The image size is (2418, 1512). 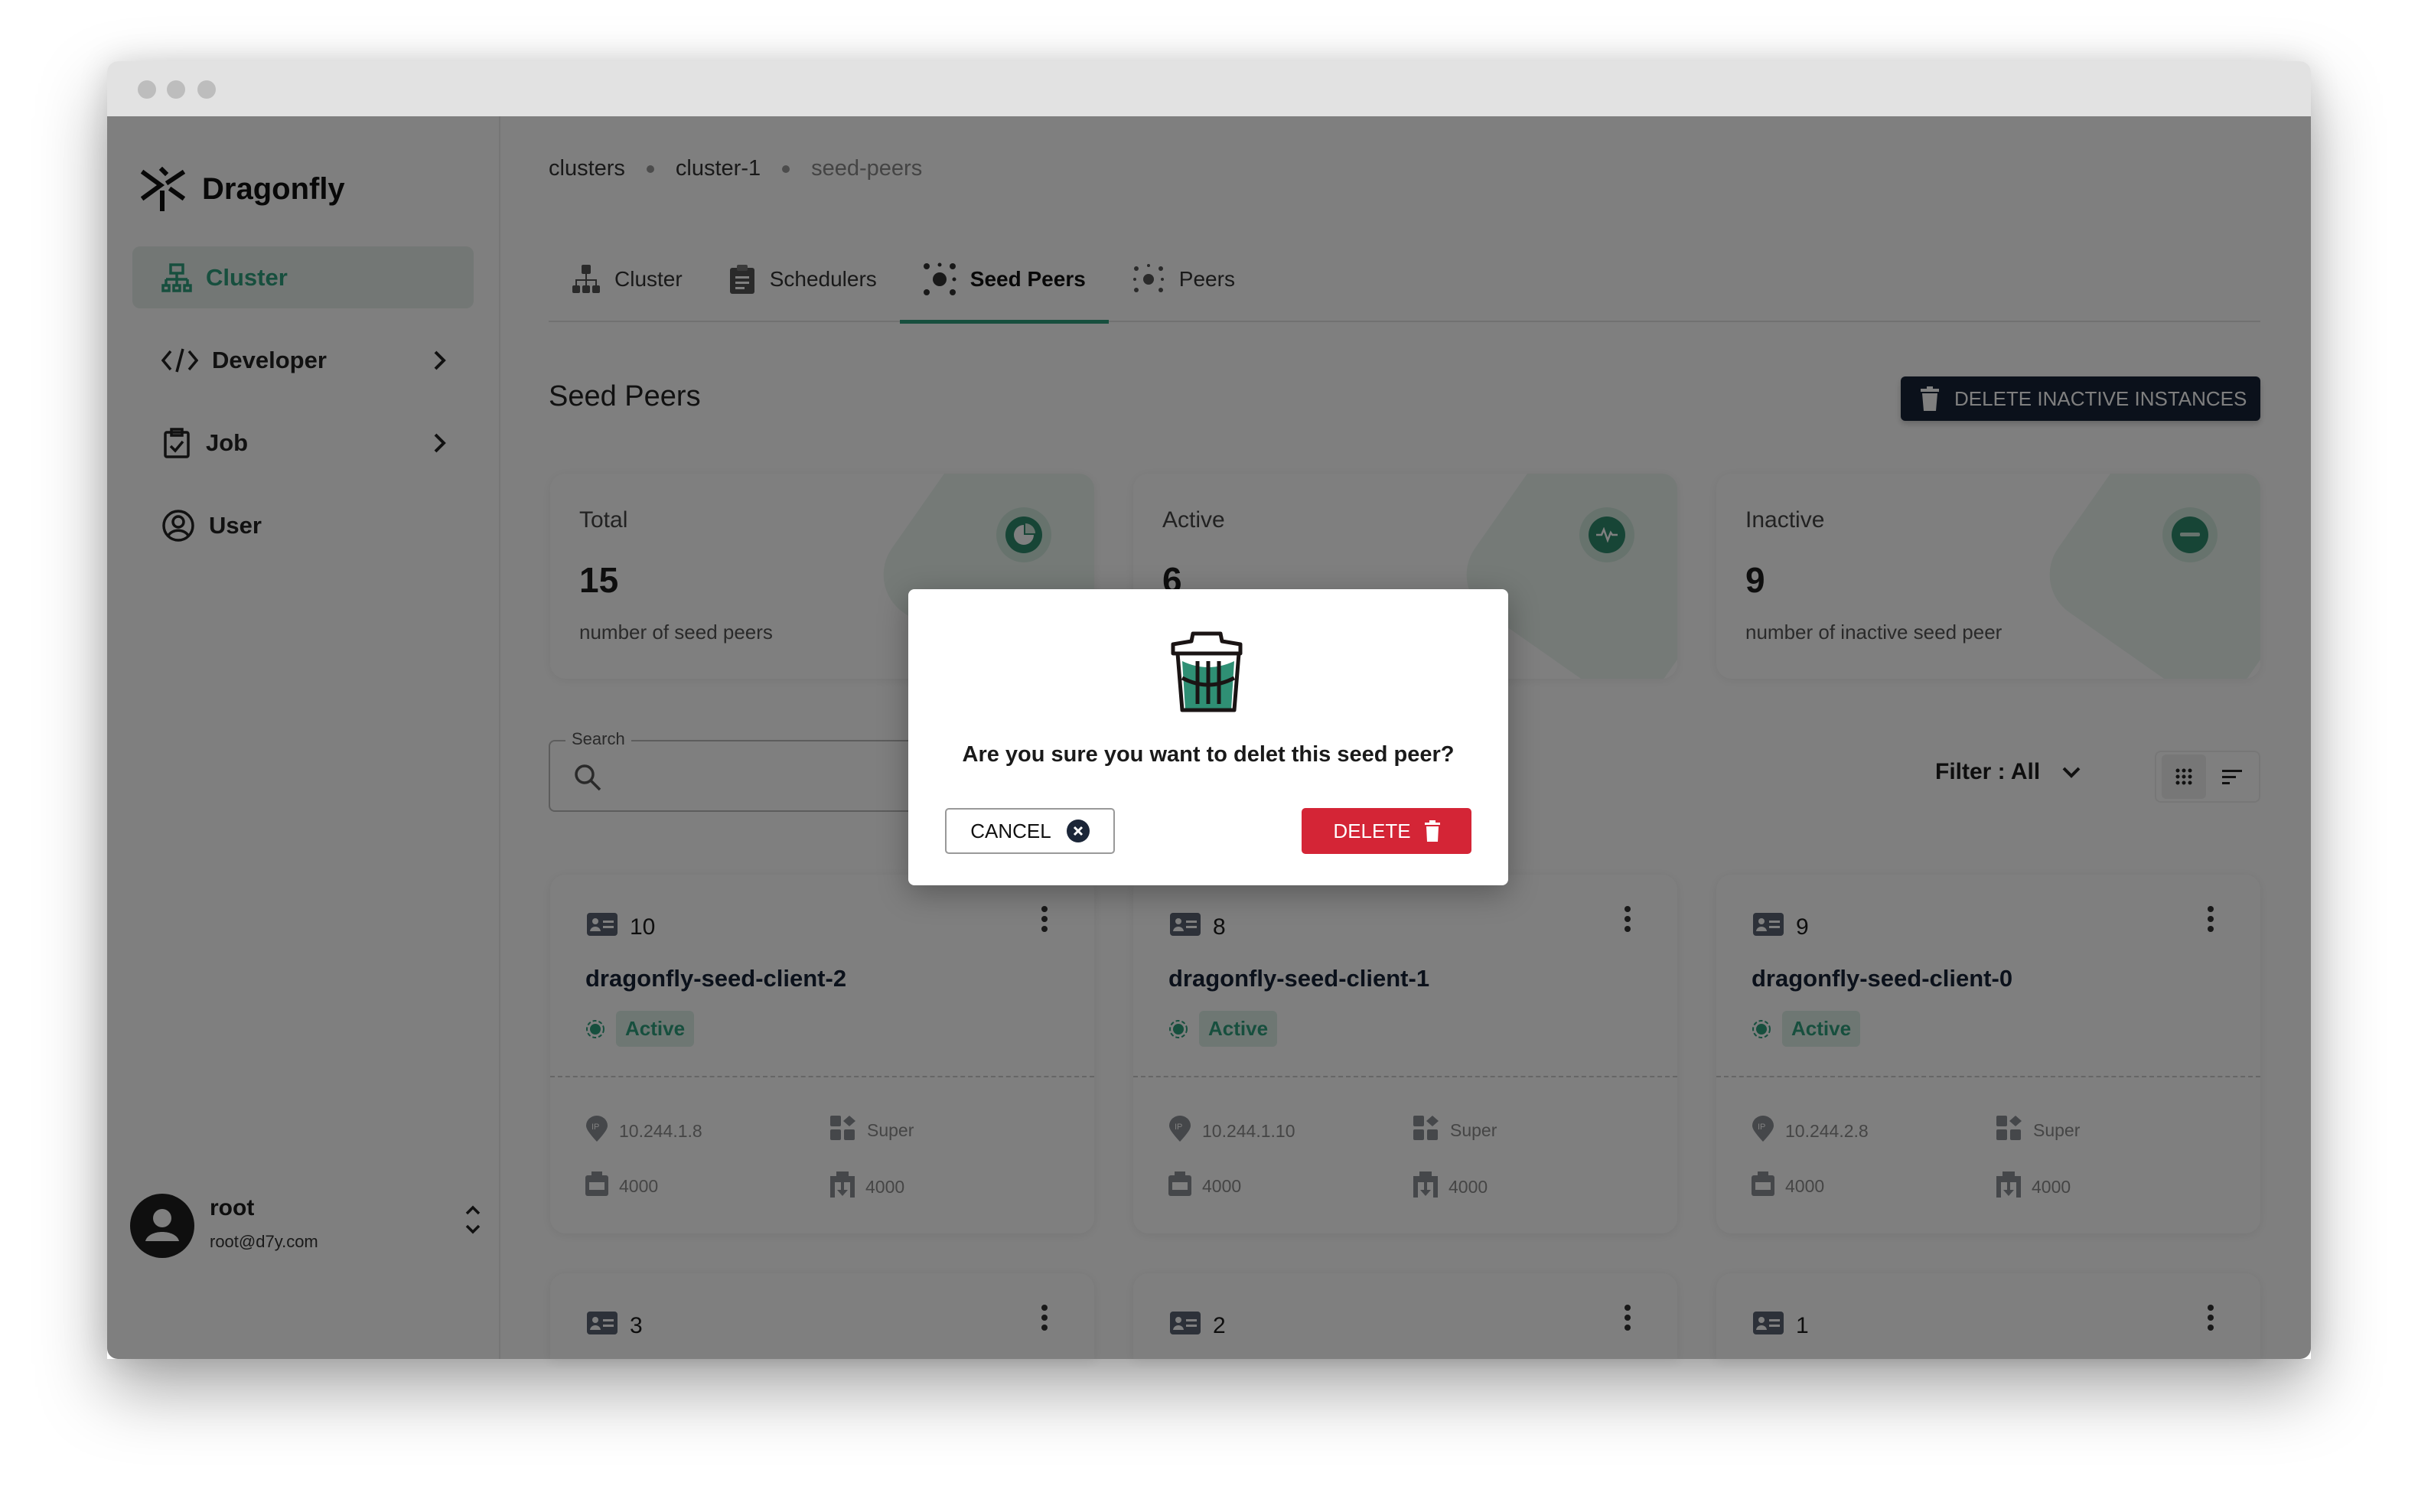 What do you see at coordinates (1010, 831) in the screenshot?
I see `button-label: CANCEL` at bounding box center [1010, 831].